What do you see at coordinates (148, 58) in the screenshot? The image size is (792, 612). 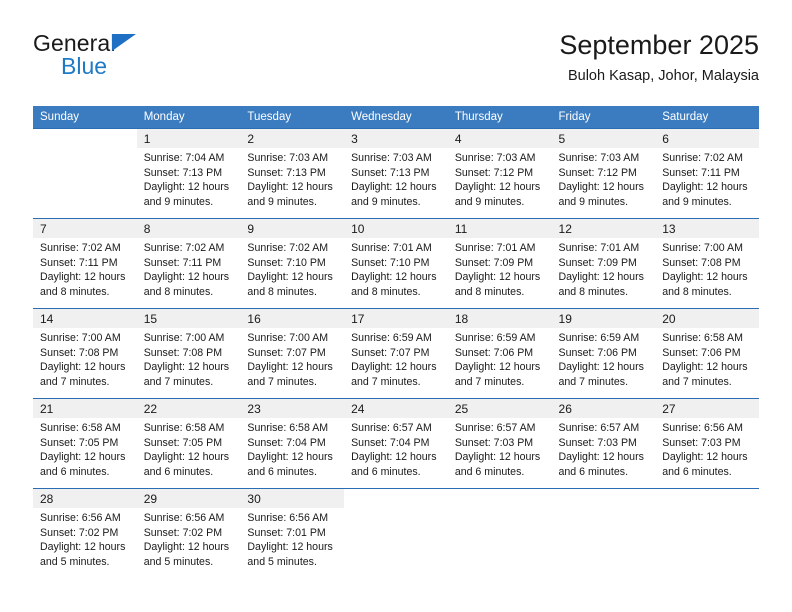 I see `logo-general-blue: General Blue` at bounding box center [148, 58].